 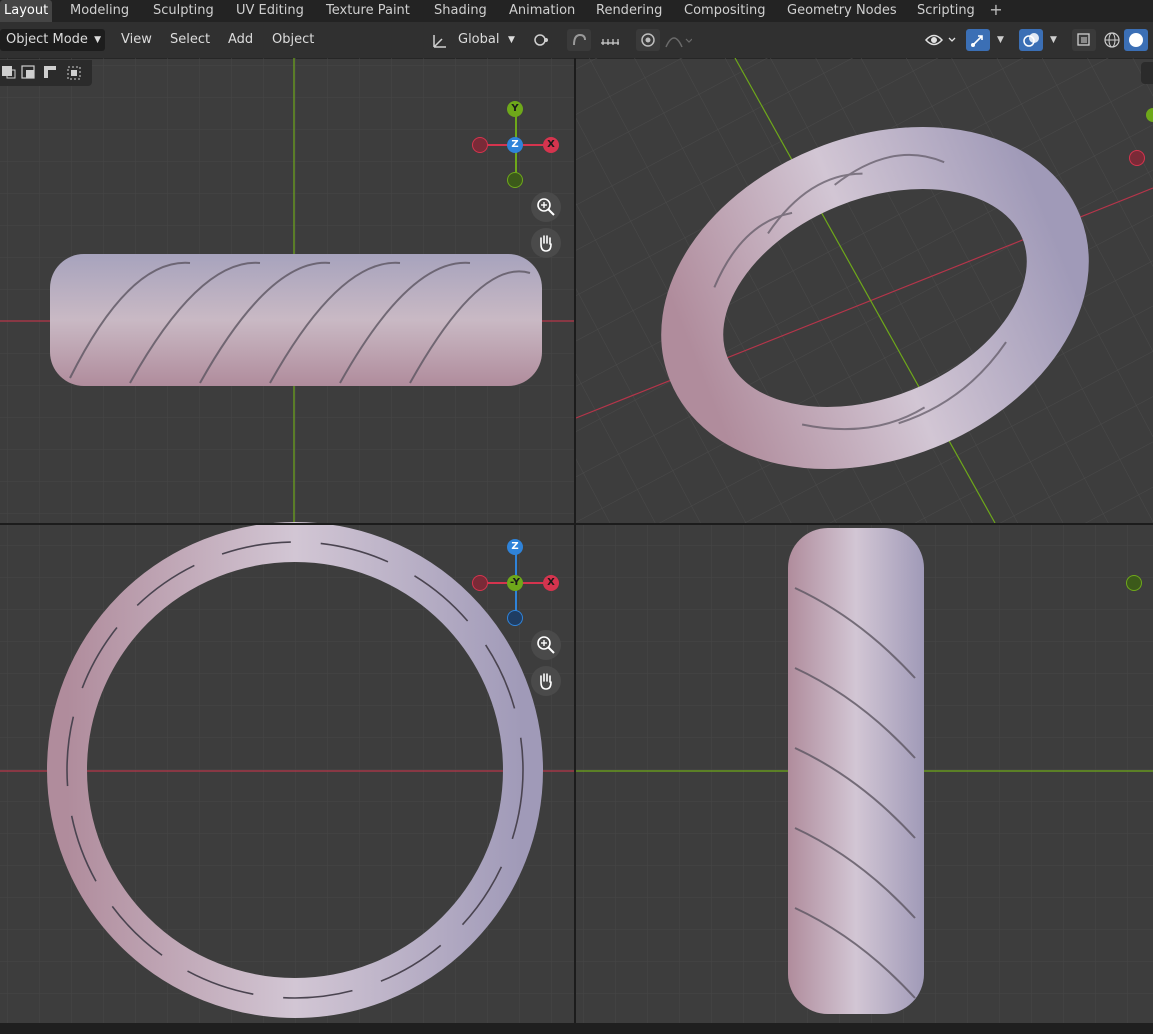 What do you see at coordinates (439, 41) in the screenshot?
I see `transform-orientation-icon` at bounding box center [439, 41].